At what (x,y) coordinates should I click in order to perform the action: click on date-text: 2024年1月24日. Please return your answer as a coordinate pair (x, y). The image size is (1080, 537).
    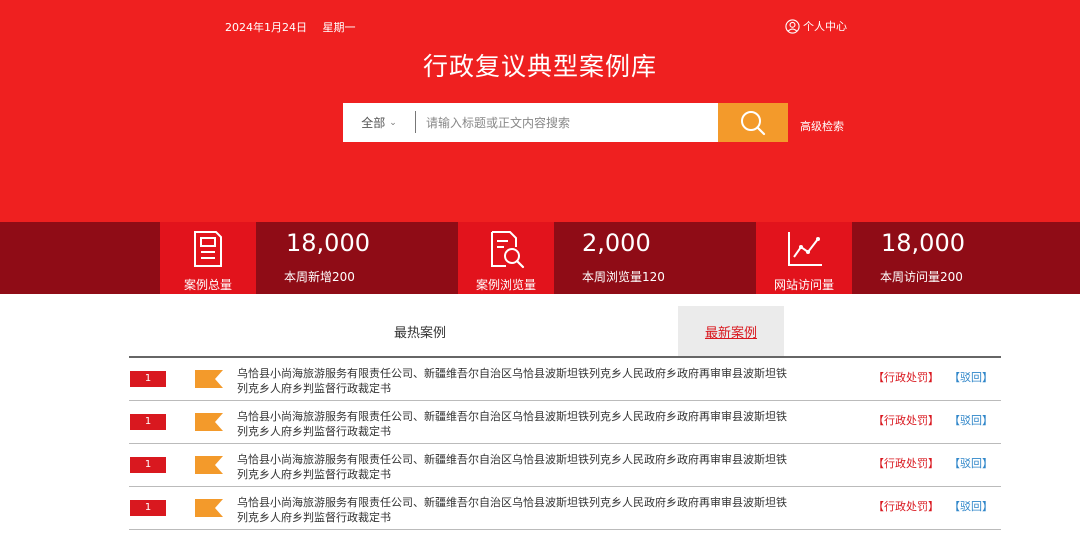
    Looking at the image, I should click on (266, 27).